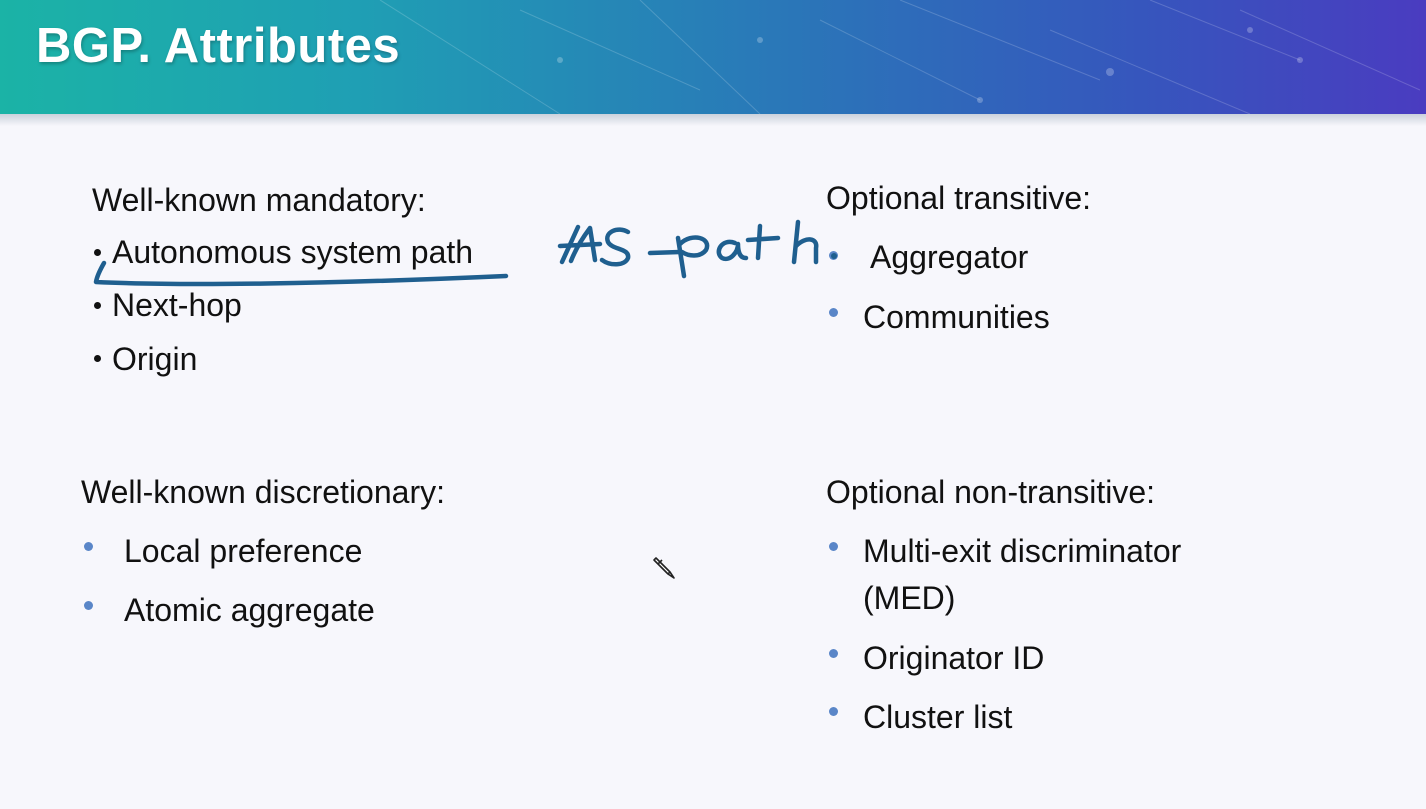 This screenshot has width=1426, height=809. Describe the element at coordinates (218, 46) in the screenshot. I see `slide-title: BGP. Attributes` at that location.